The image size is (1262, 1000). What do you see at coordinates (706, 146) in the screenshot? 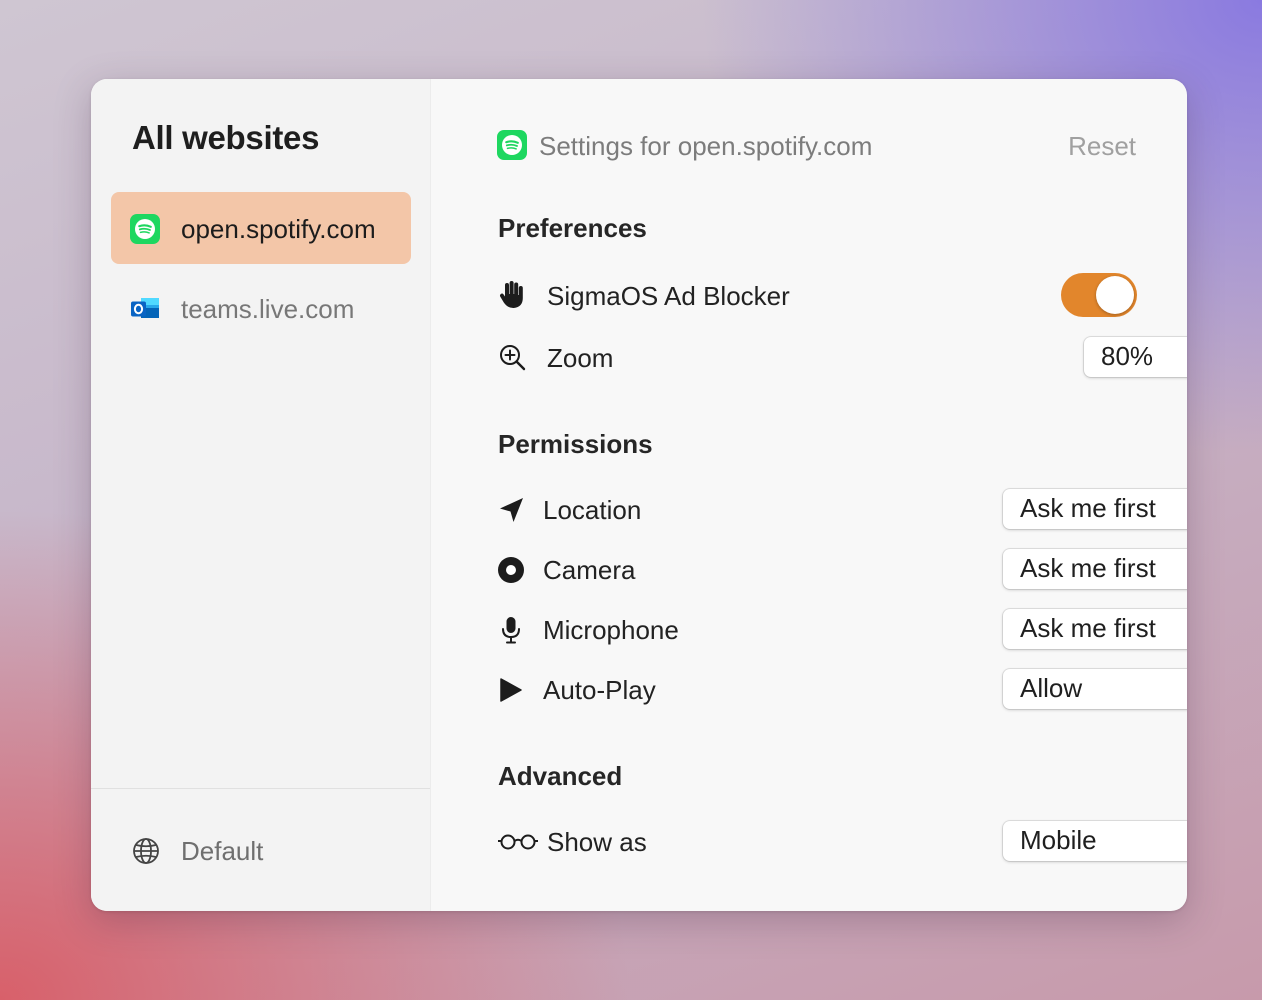
I see `page-title: Settings for open.spotify.com` at bounding box center [706, 146].